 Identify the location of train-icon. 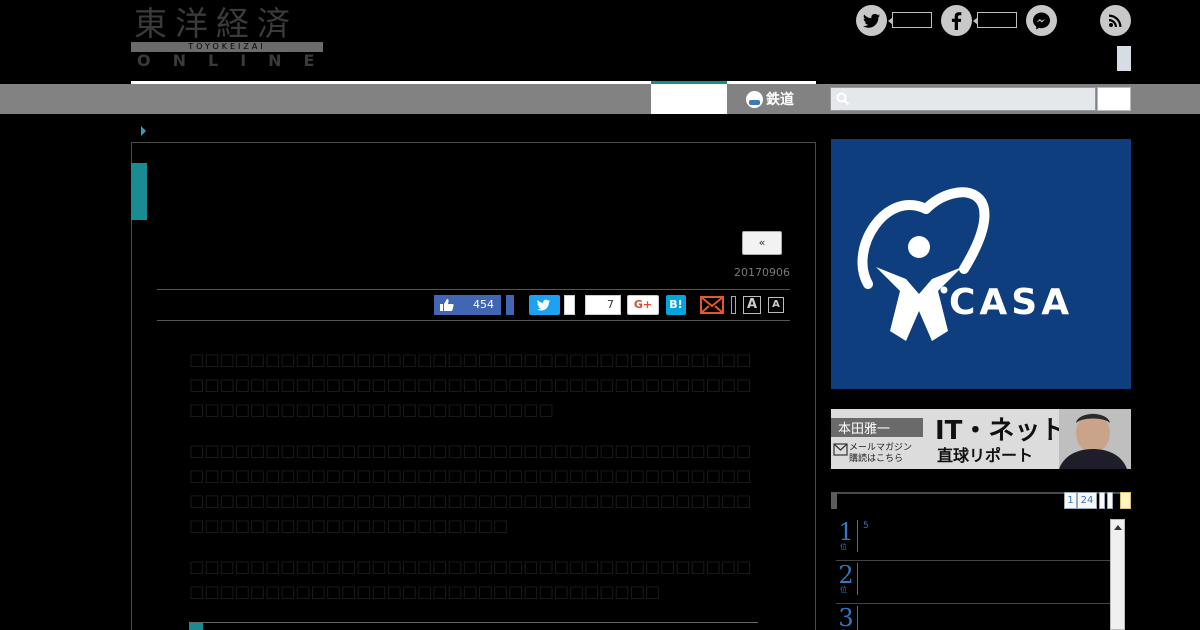
(754, 99).